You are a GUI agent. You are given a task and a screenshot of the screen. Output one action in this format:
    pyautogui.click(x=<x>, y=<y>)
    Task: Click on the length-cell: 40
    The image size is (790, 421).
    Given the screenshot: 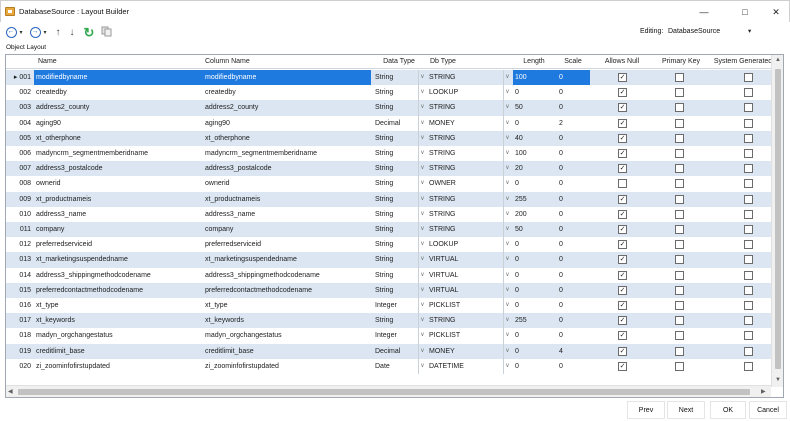 What is the action you would take?
    pyautogui.click(x=534, y=138)
    